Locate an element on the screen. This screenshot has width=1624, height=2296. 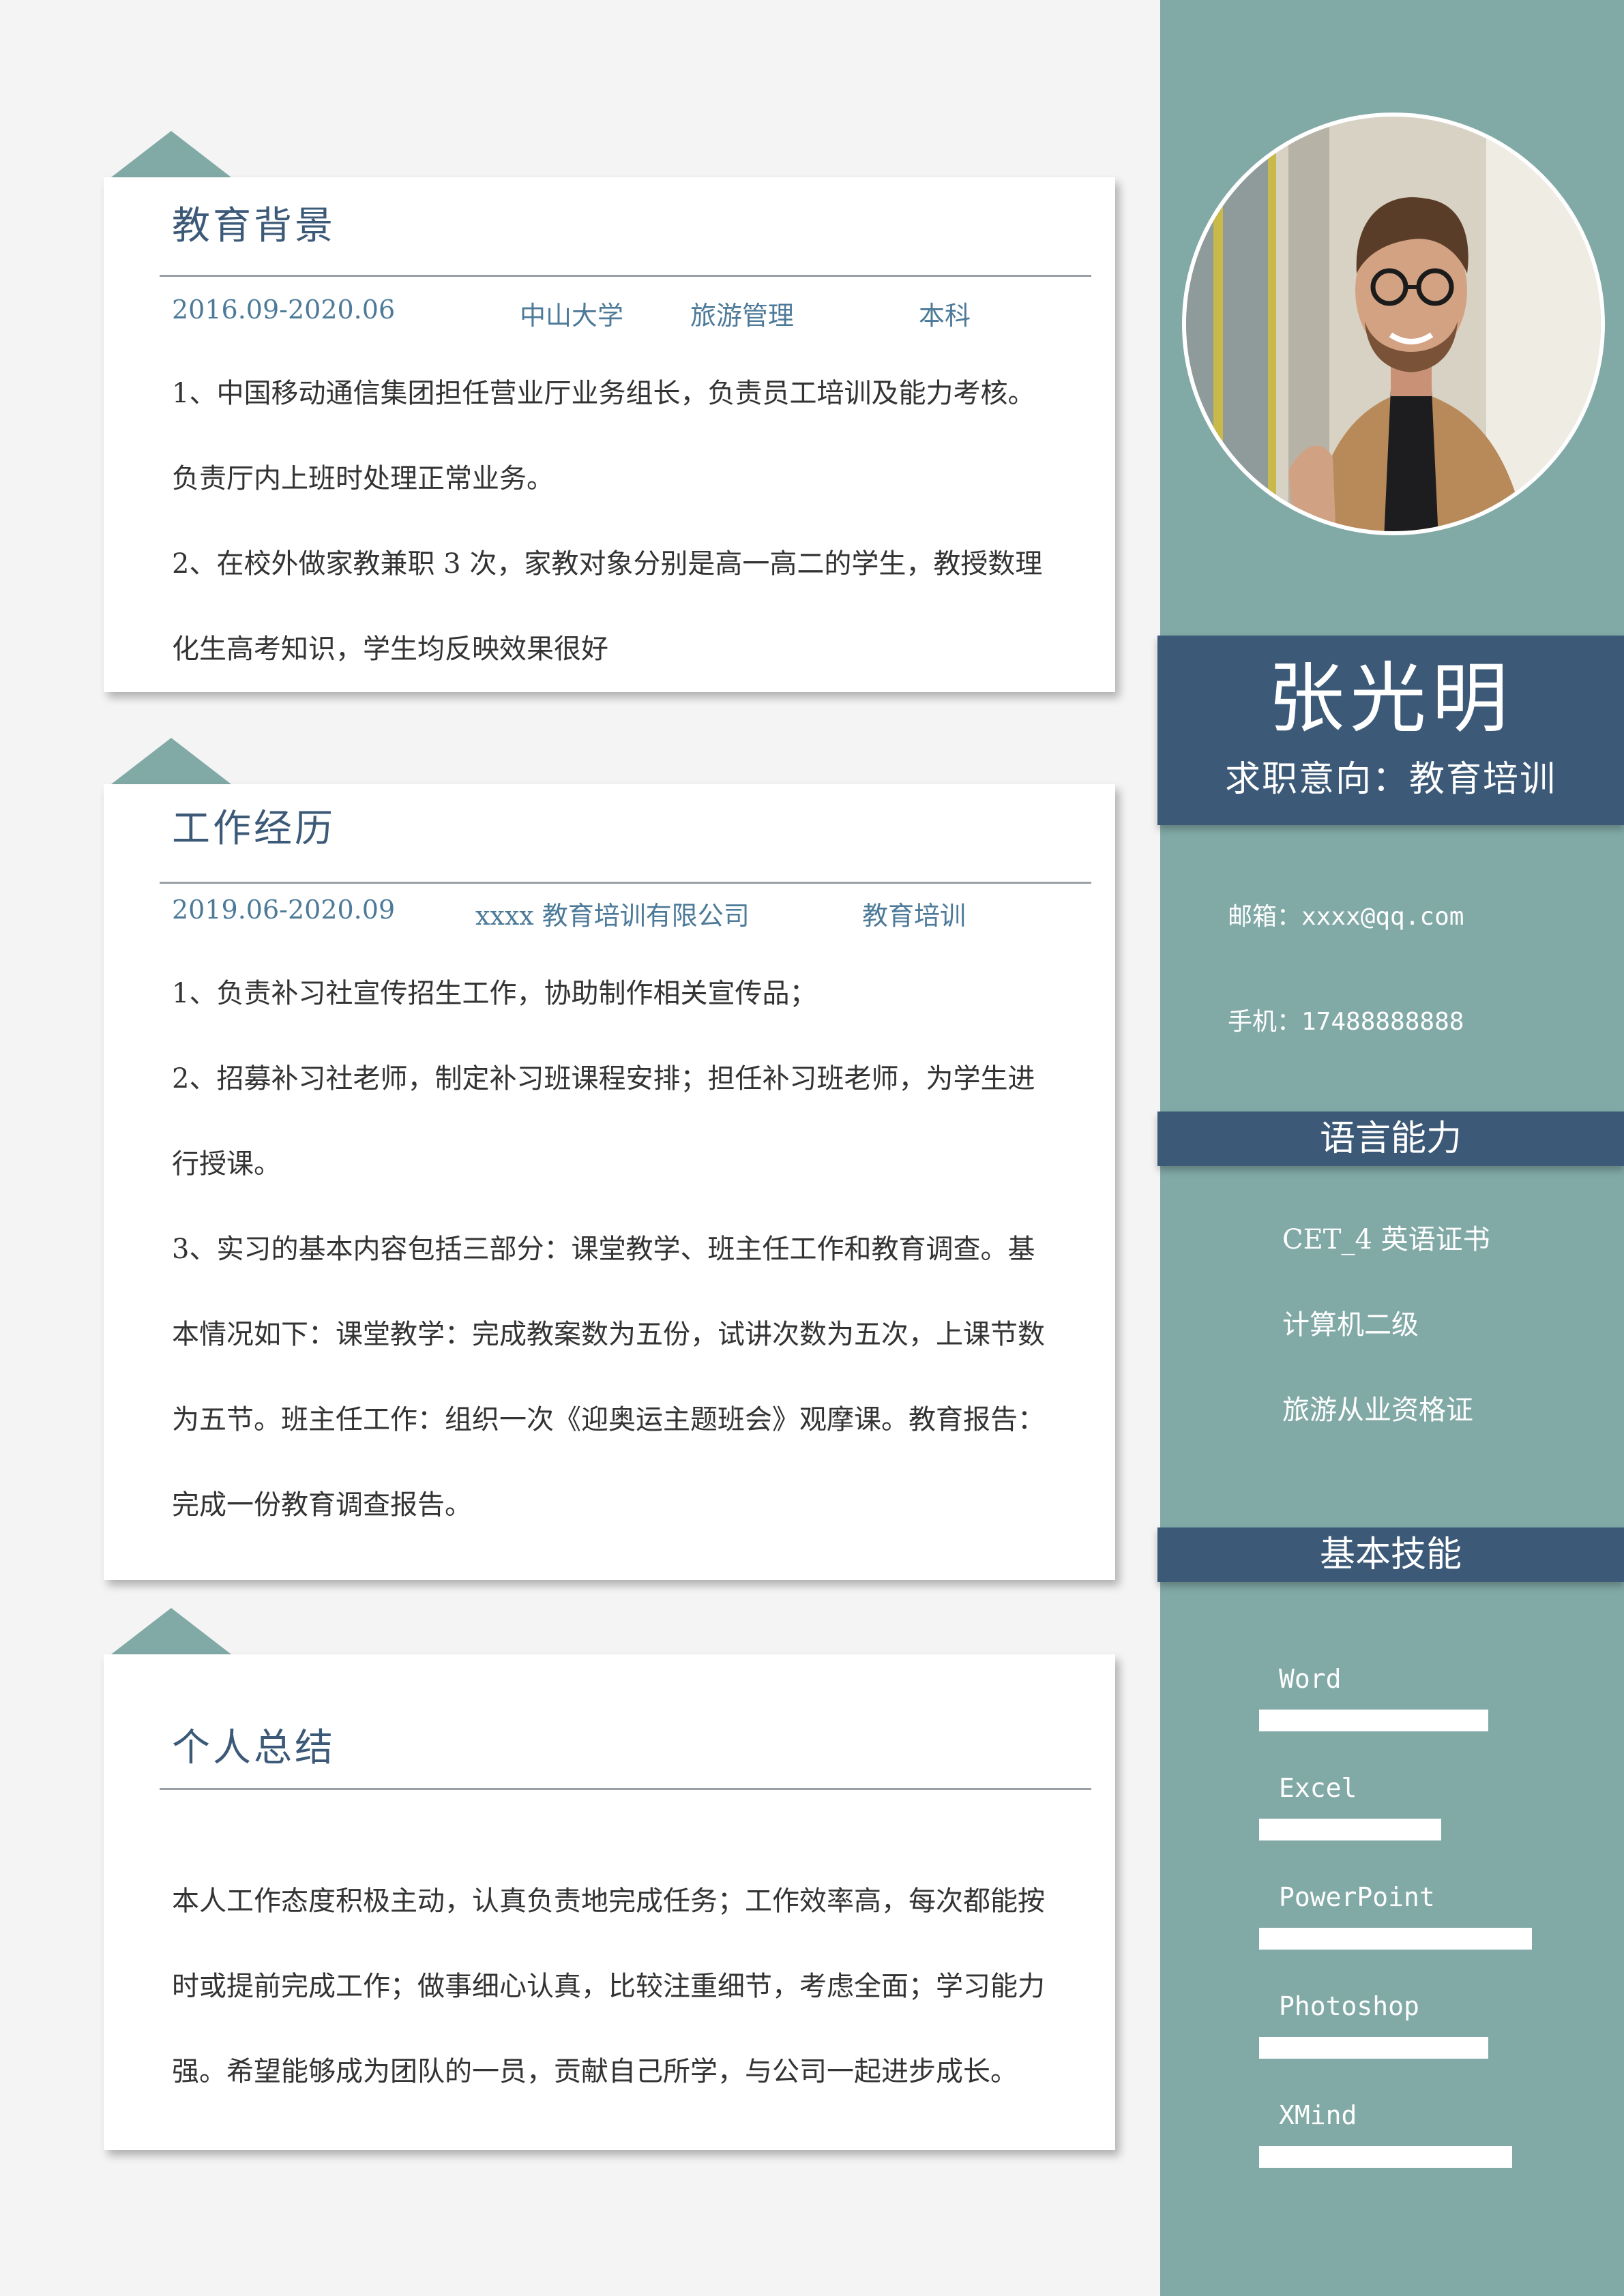
work-line: 为五节。班主任工作：组织一次《迎奥运主题班会》观摩课。教育报告： is located at coordinates (608, 1420).